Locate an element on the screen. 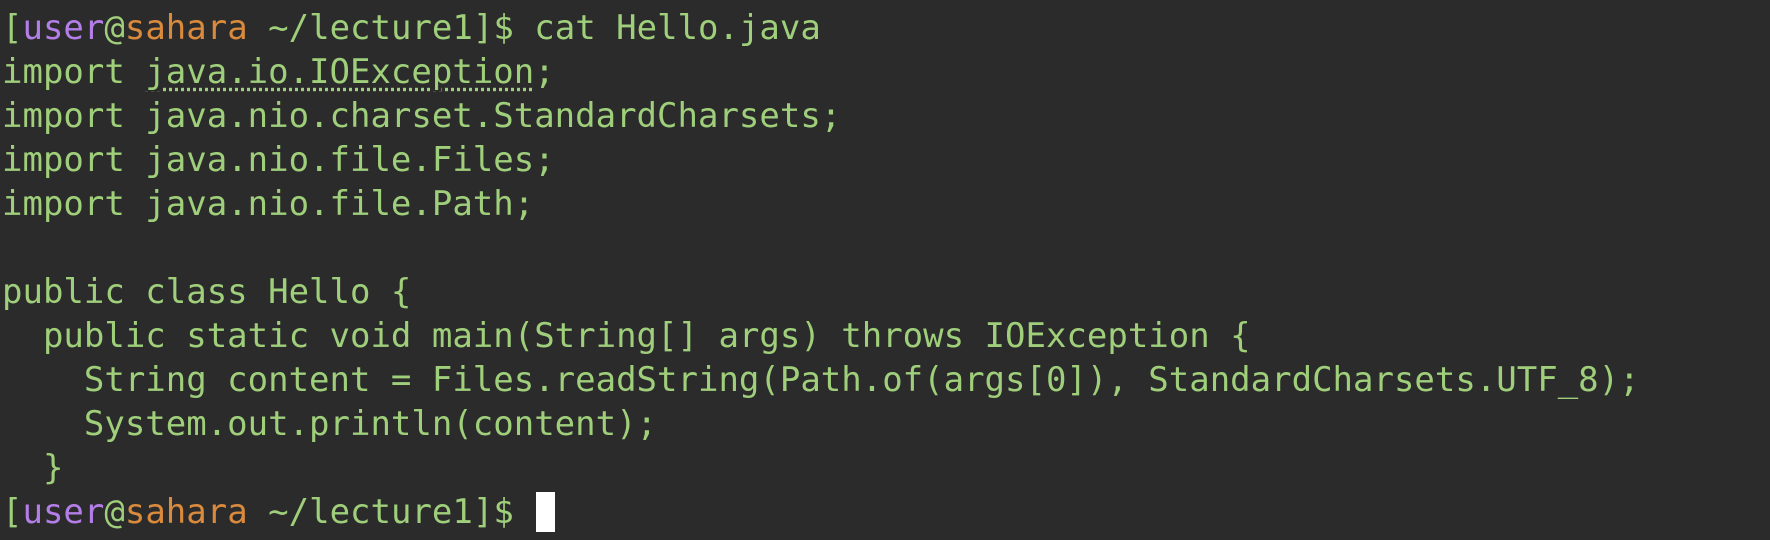 This screenshot has width=1770, height=540. code-line-import-io: import java.io.IOException; is located at coordinates (278, 72).